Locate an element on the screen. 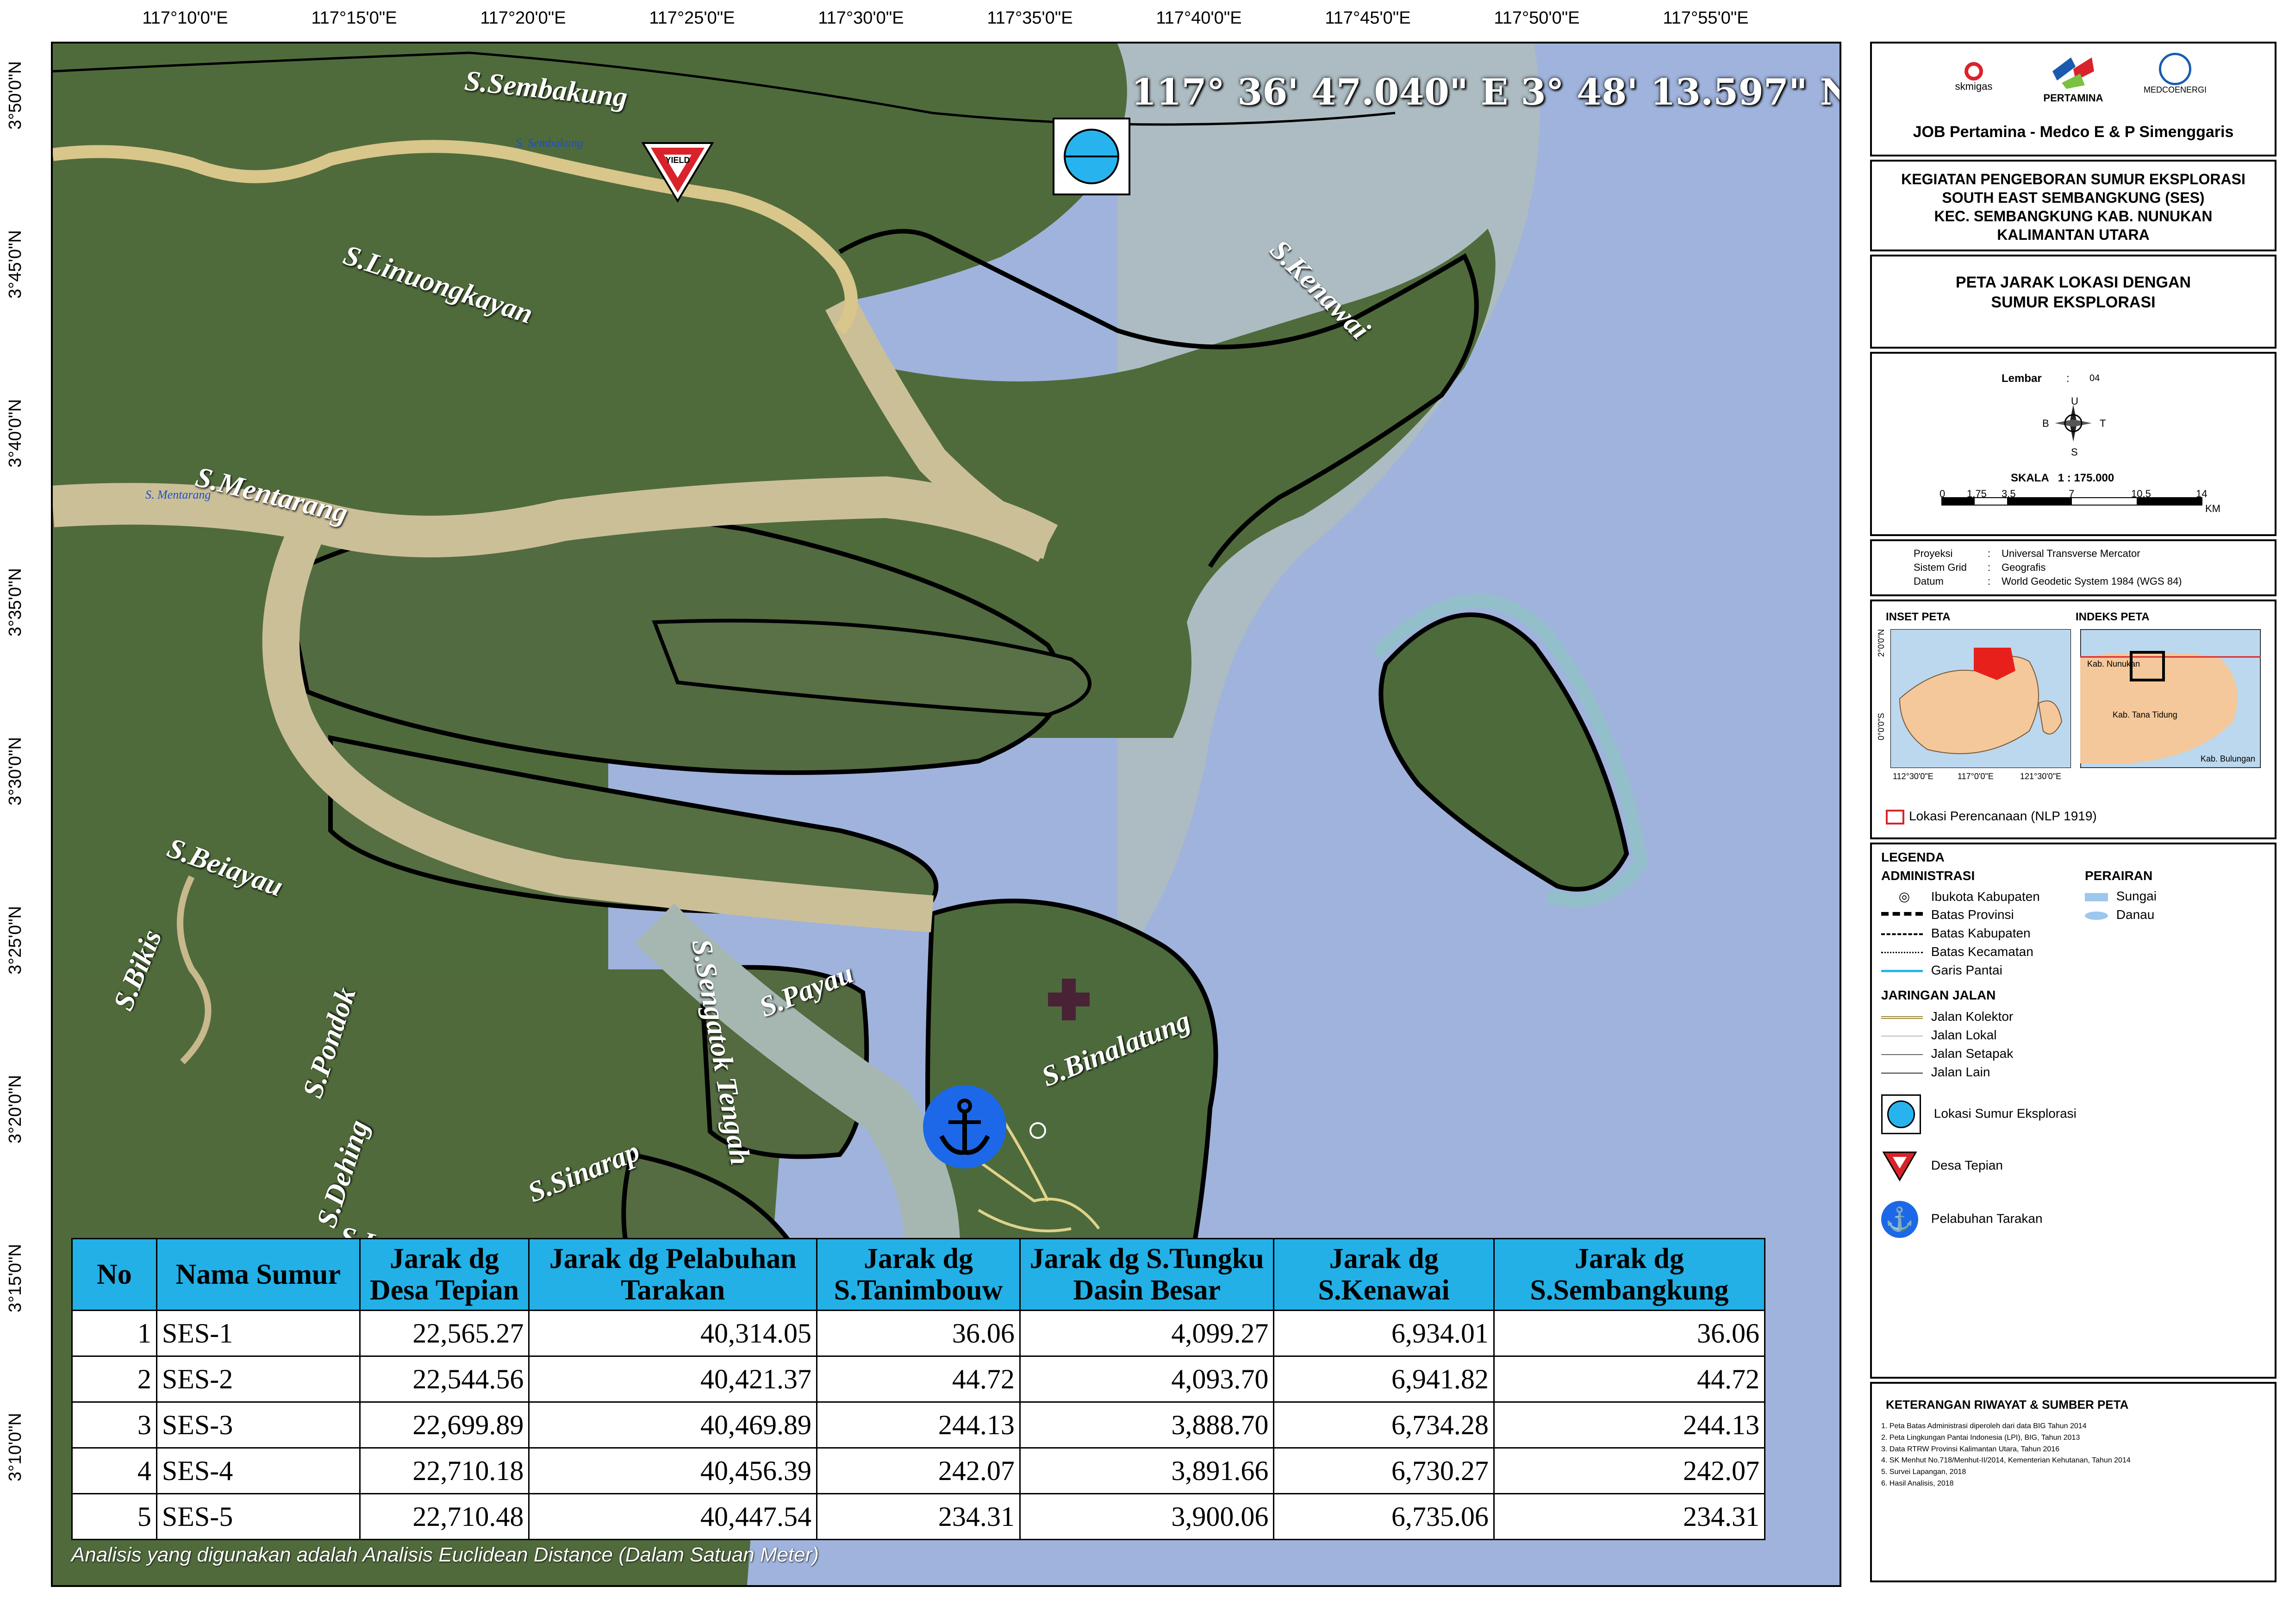 The height and width of the screenshot is (1624, 2295). lat-tick-label: 3°10'0"N is located at coordinates (16, 1447).